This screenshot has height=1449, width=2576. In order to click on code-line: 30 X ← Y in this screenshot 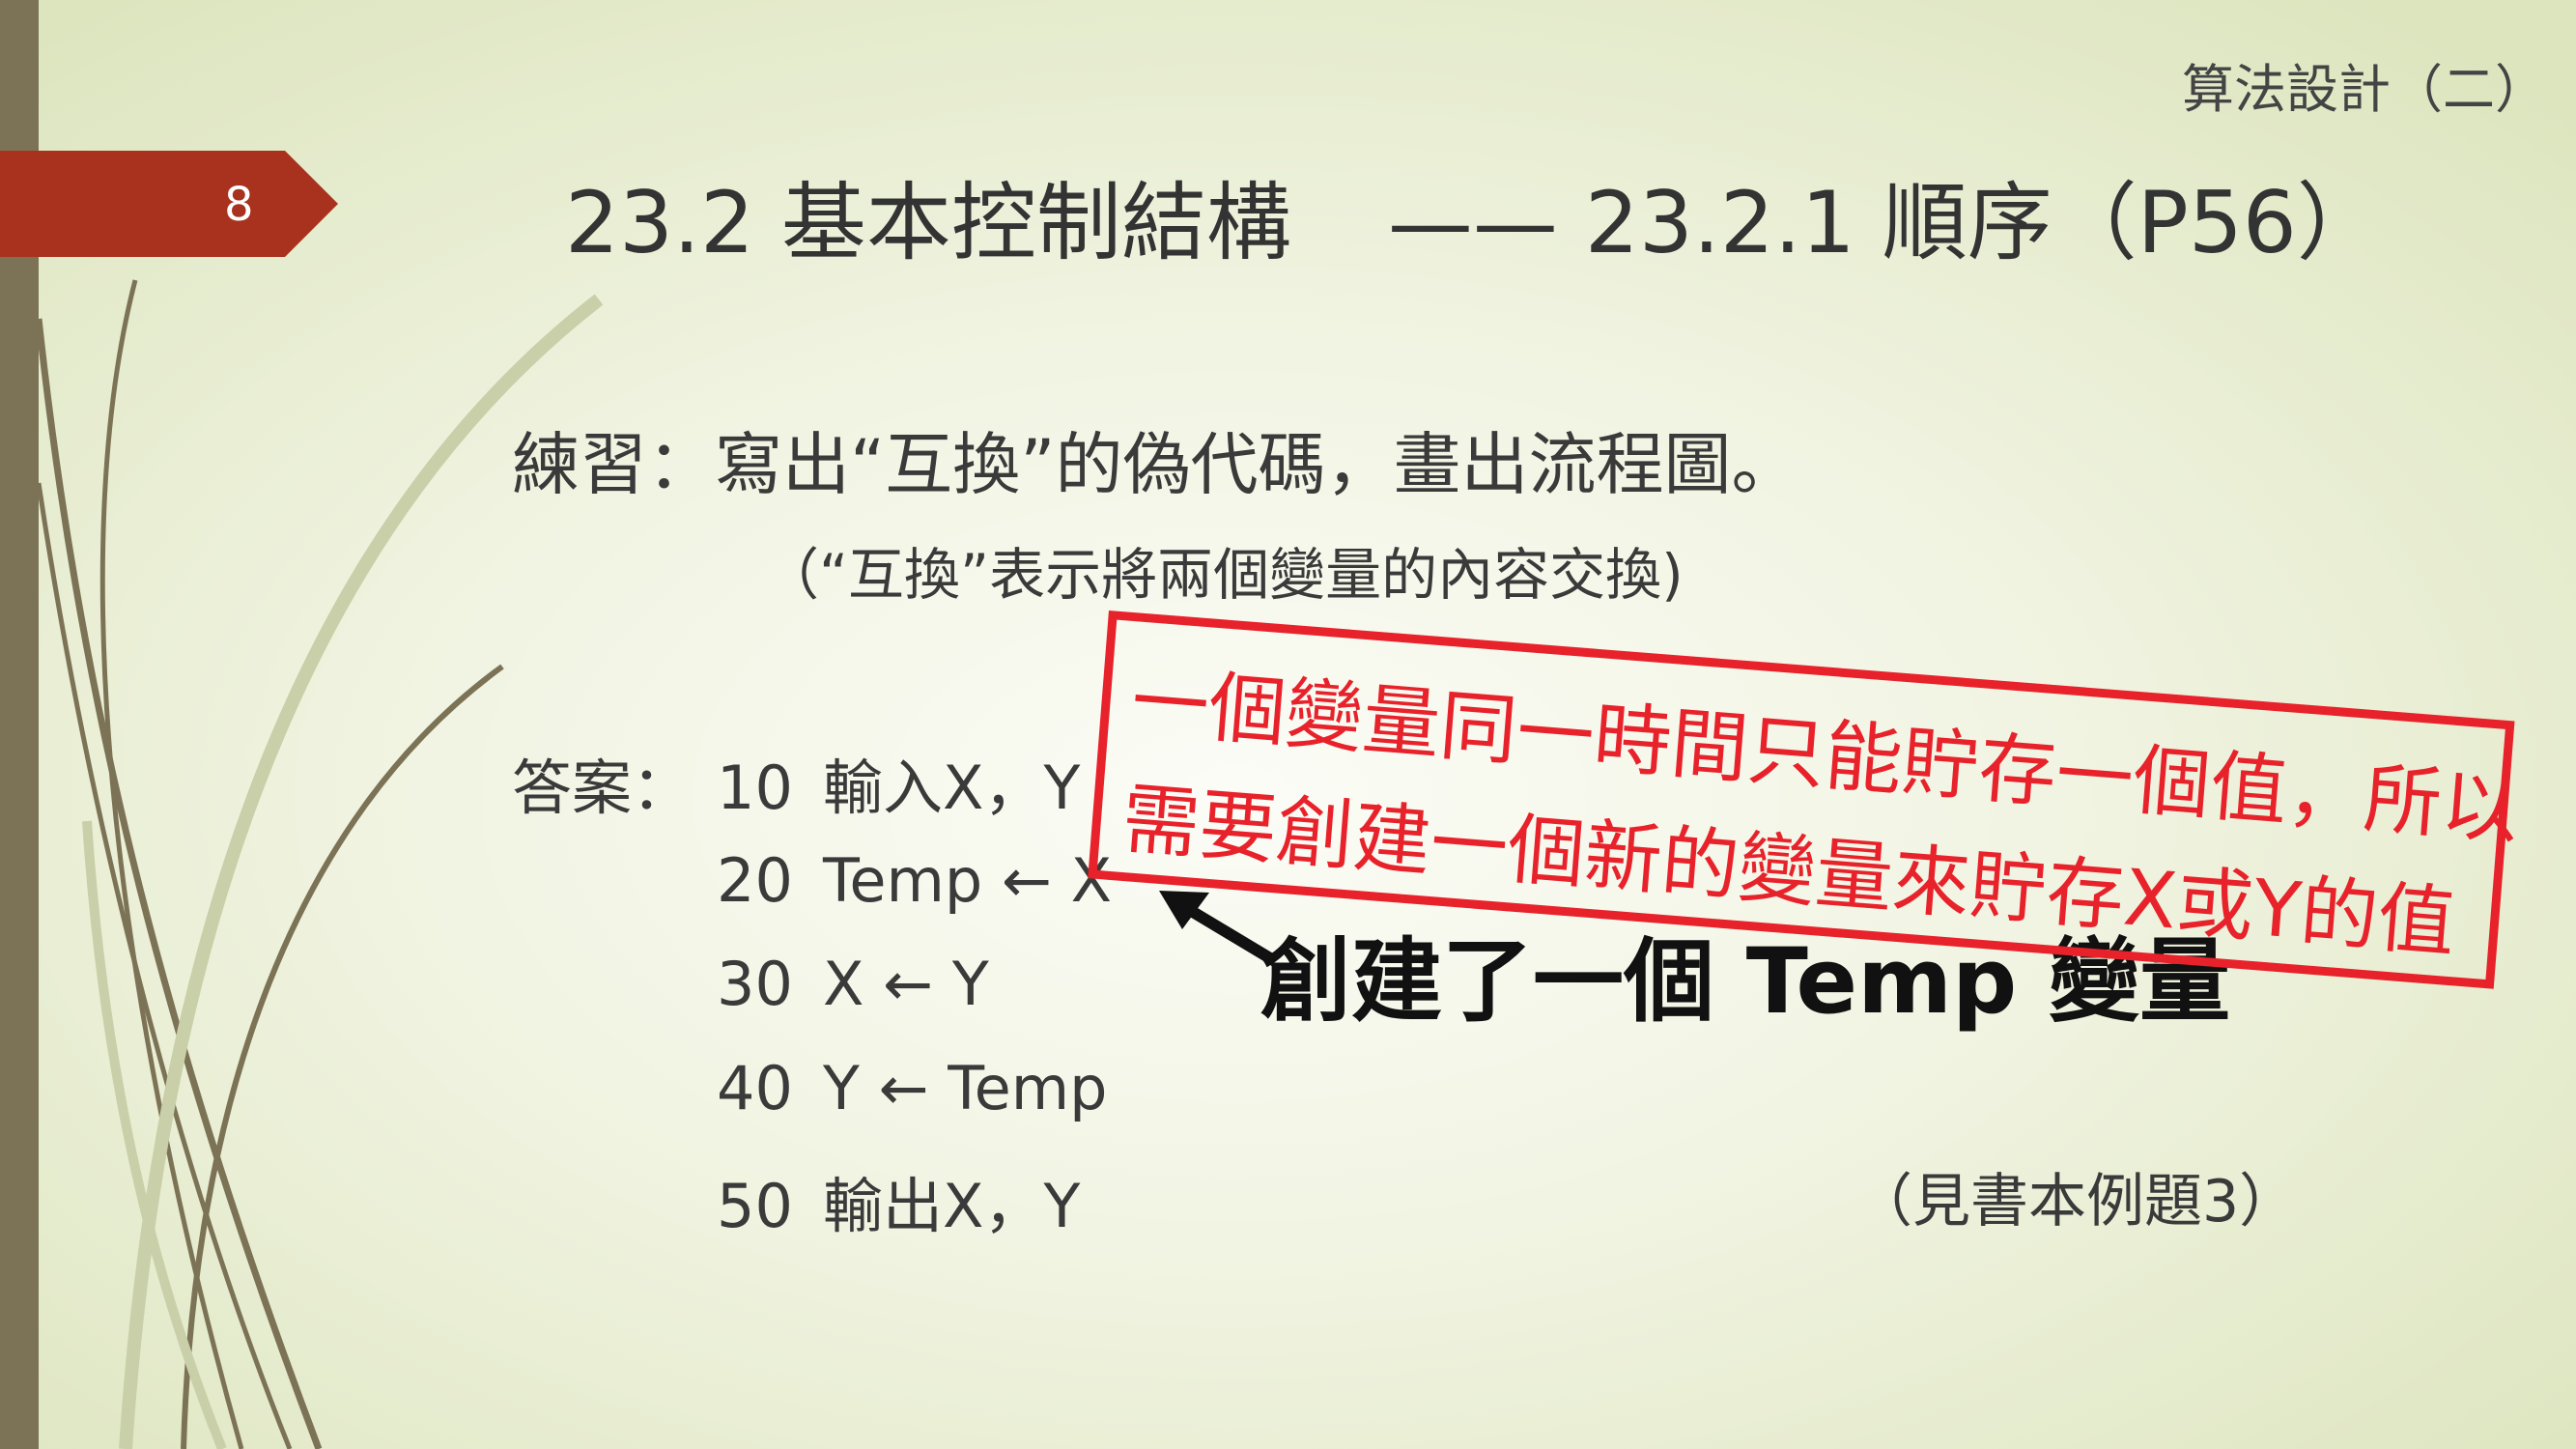, I will do `click(853, 984)`.